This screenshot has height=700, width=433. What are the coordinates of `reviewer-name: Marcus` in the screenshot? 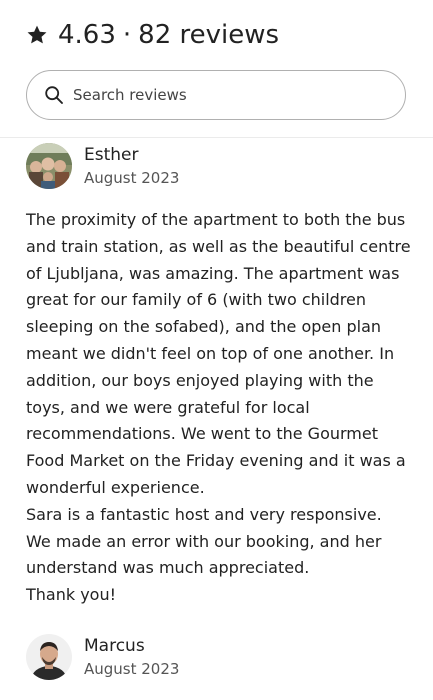 It's located at (114, 645).